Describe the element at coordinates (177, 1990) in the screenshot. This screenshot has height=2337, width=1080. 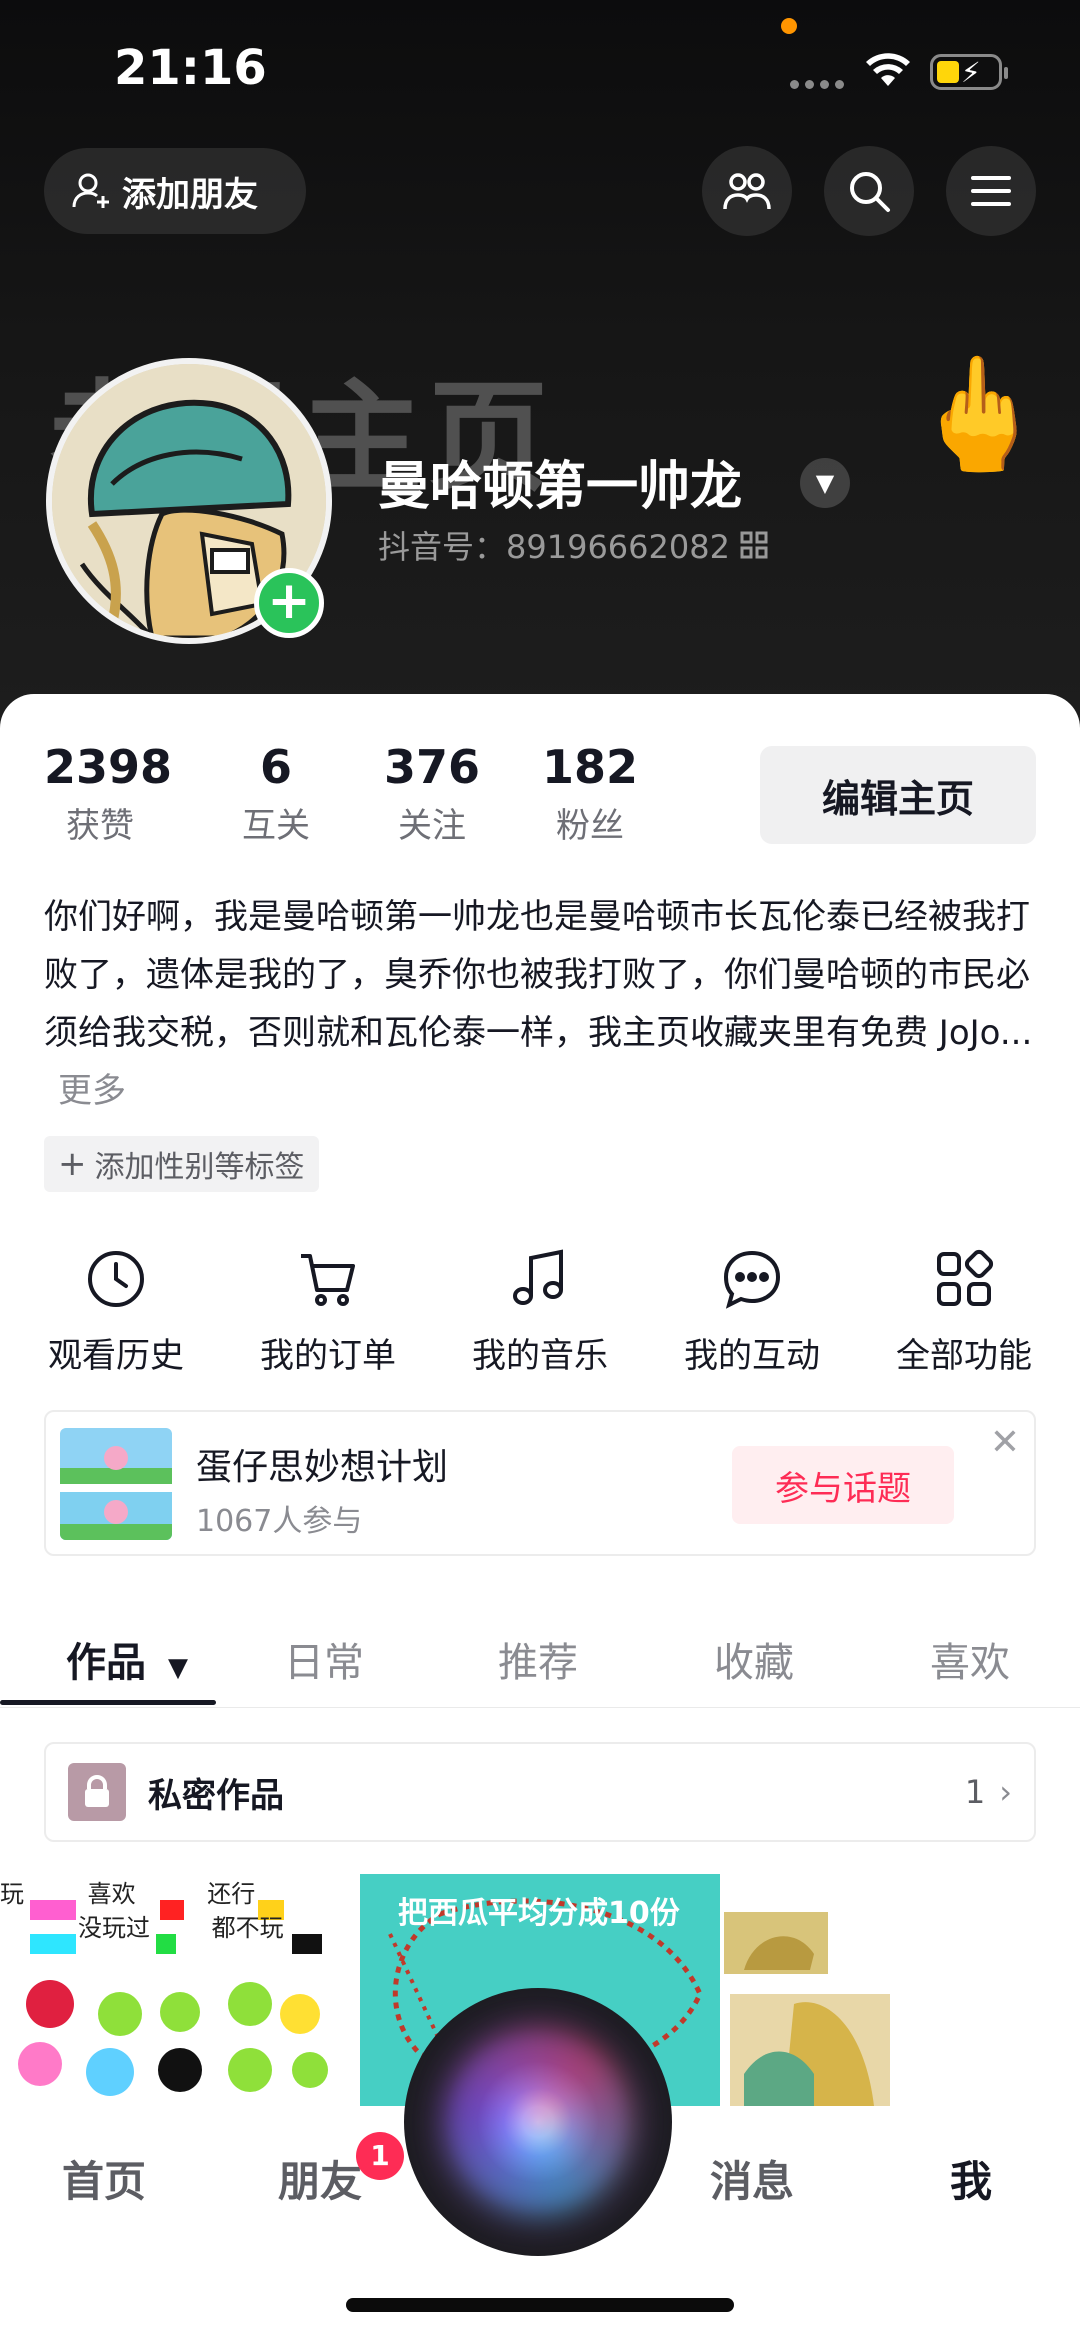
I see `video-thumbnail-1: 玩 喜欢 还行 没玩过 都不玩` at that location.